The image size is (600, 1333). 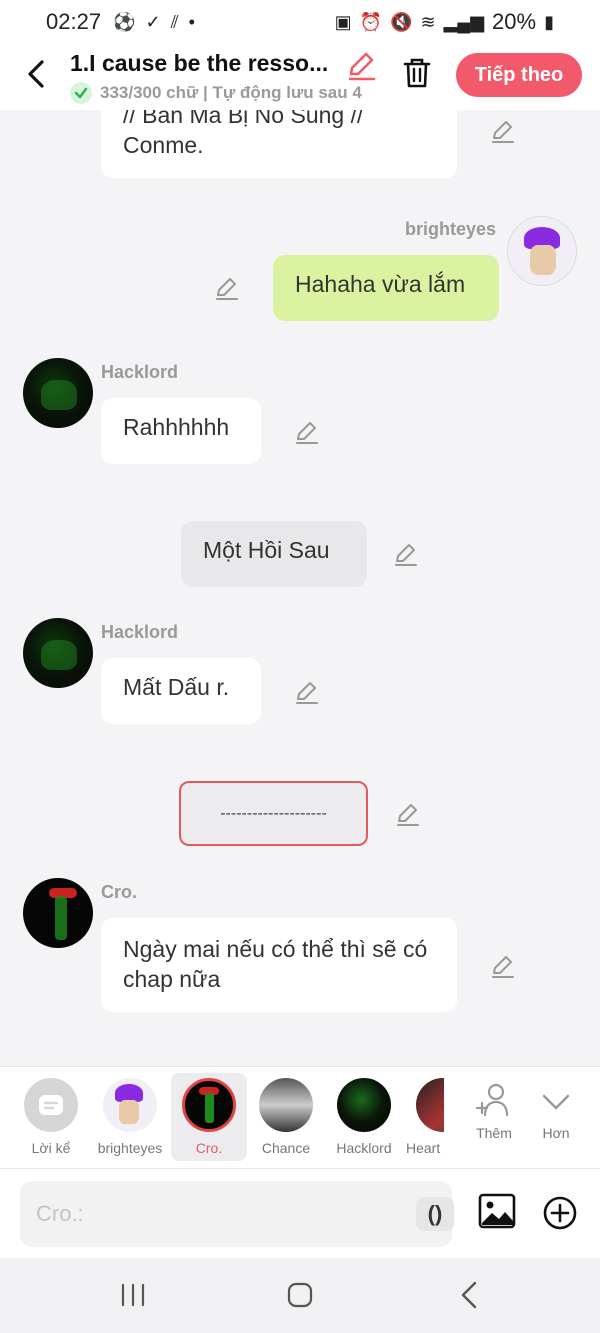 What do you see at coordinates (216, 1214) in the screenshot?
I see `message-input` at bounding box center [216, 1214].